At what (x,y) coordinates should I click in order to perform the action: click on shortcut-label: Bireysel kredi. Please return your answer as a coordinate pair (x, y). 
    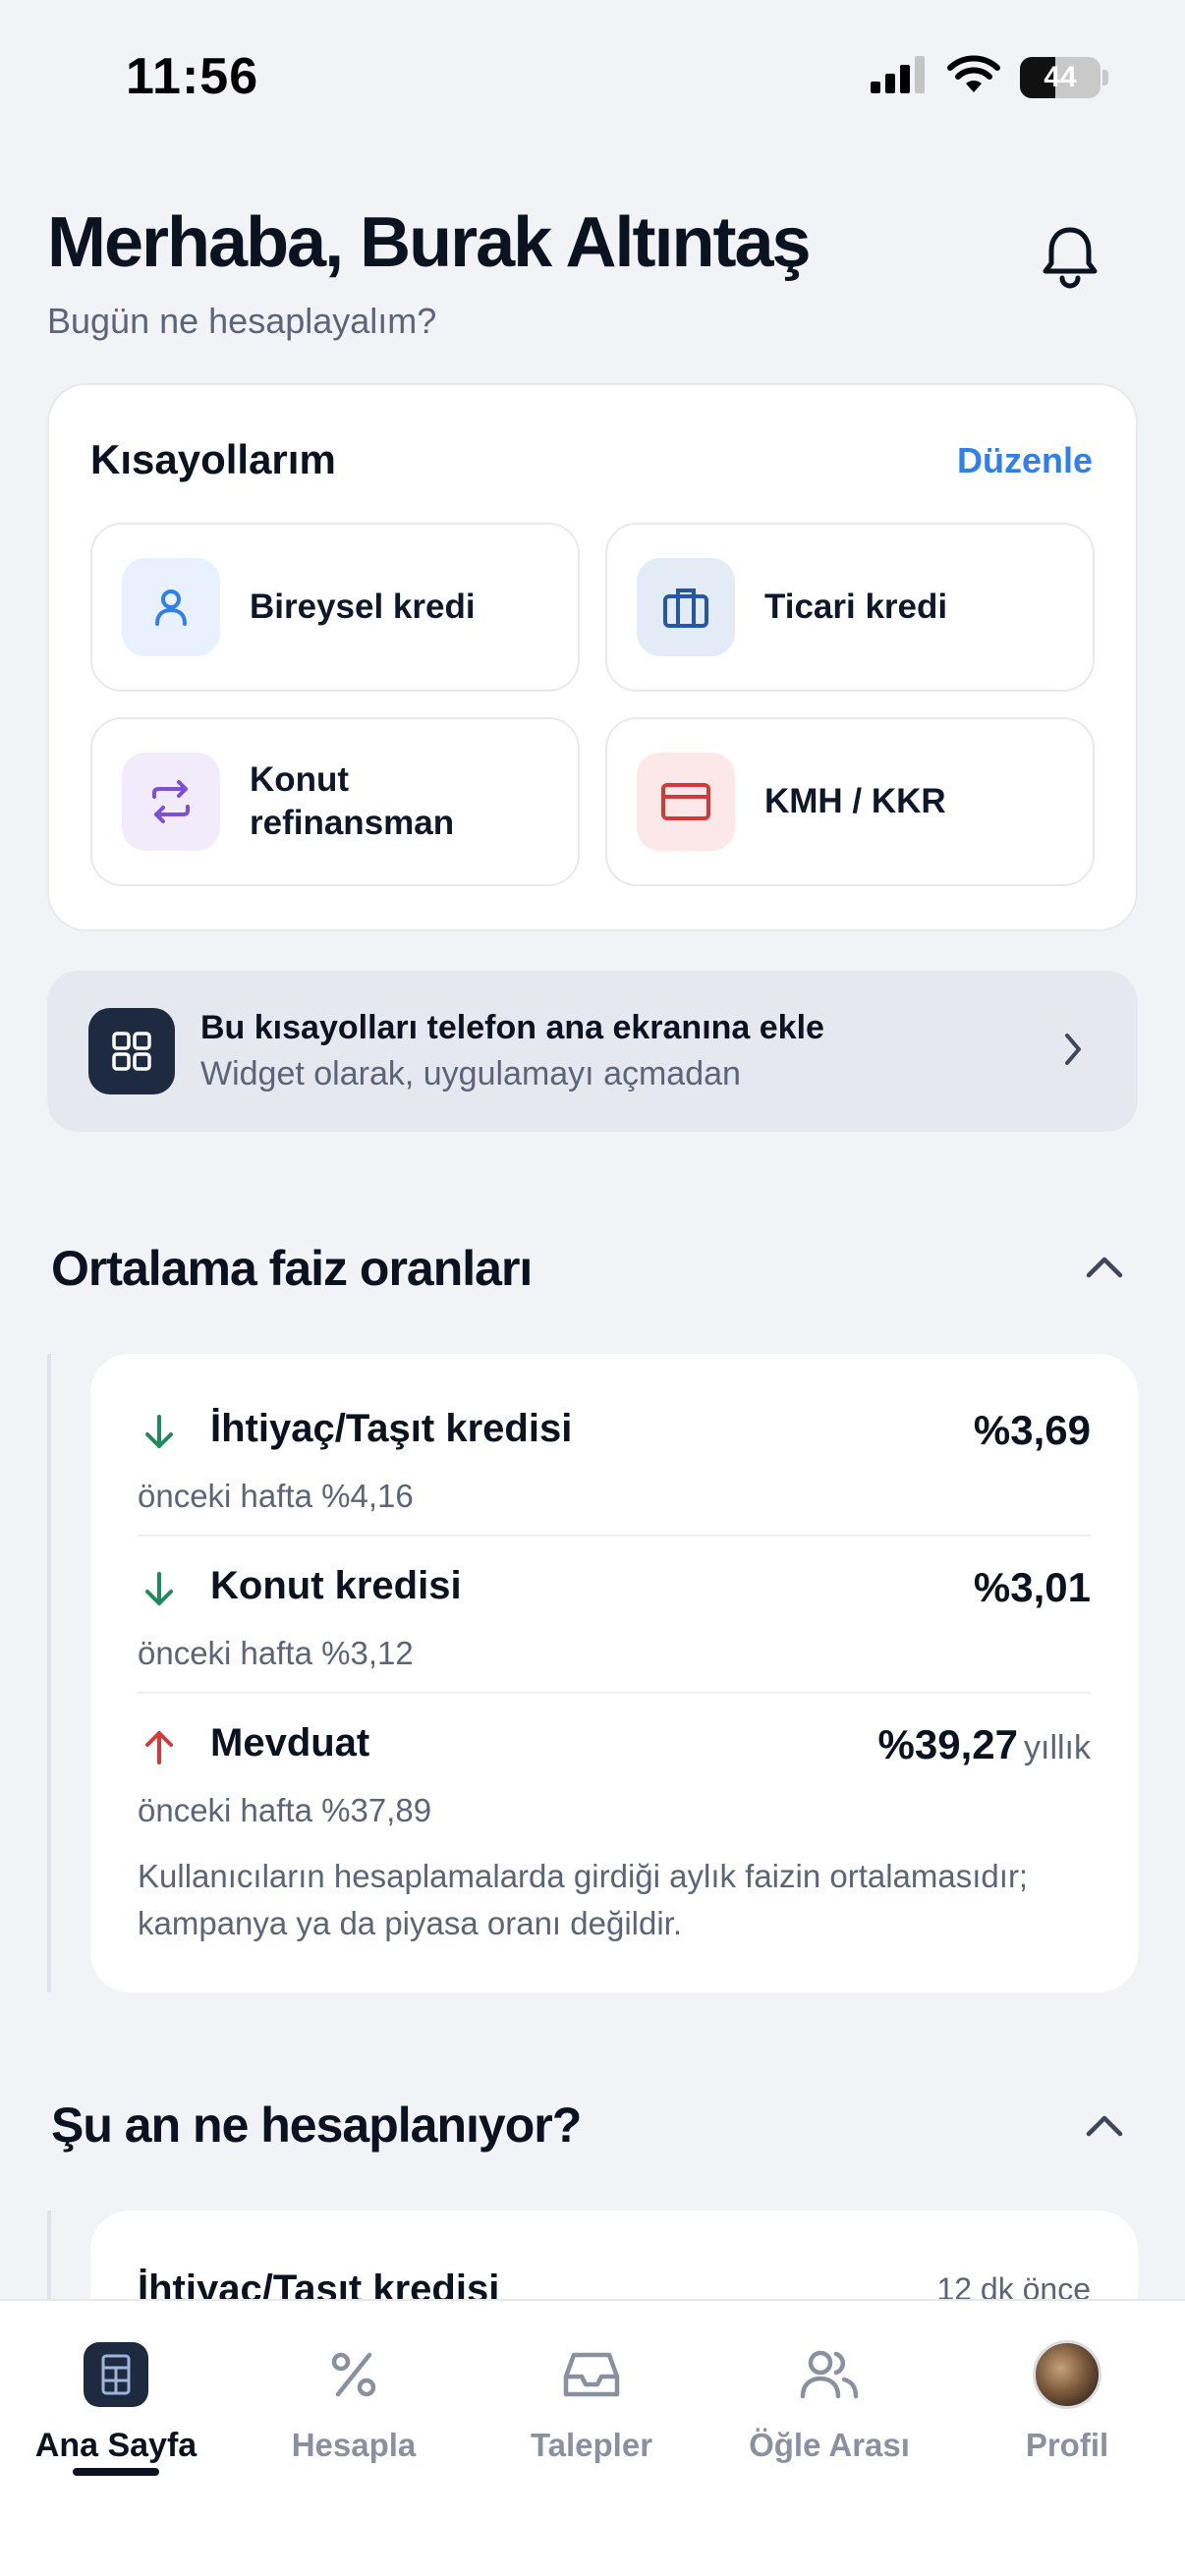
    Looking at the image, I should click on (363, 607).